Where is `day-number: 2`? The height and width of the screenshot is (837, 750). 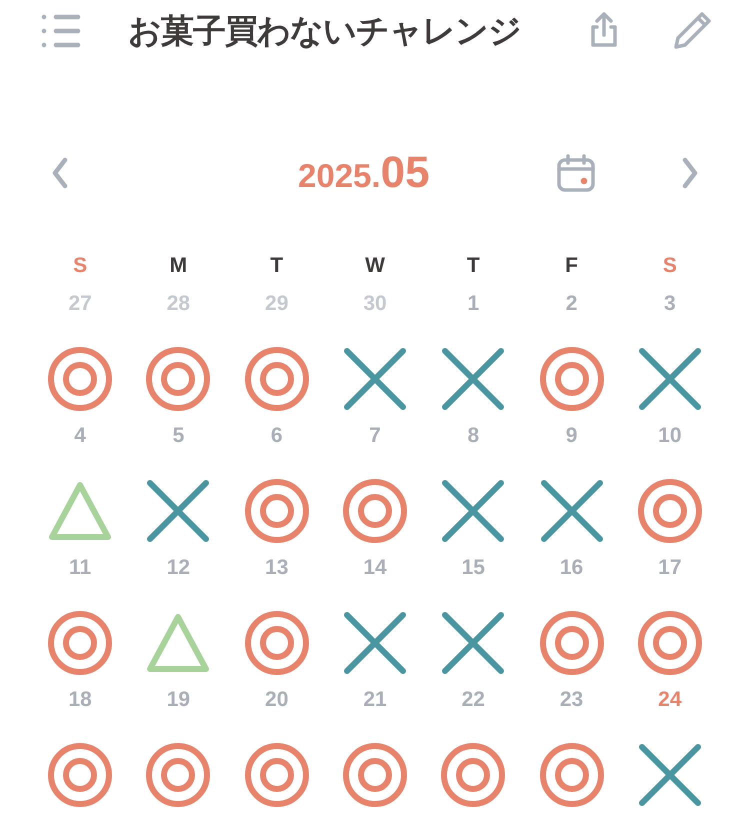 day-number: 2 is located at coordinates (572, 304).